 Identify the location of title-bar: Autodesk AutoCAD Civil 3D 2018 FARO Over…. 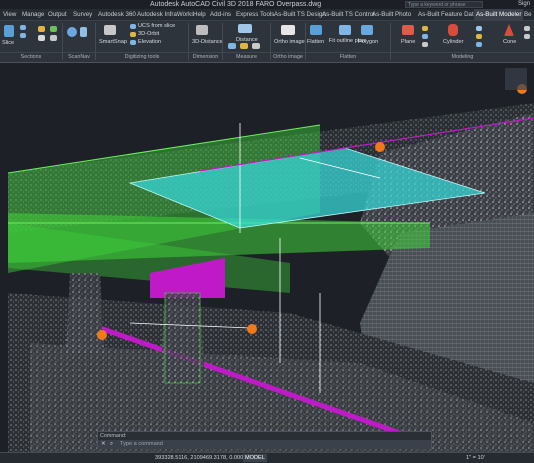
(267, 4).